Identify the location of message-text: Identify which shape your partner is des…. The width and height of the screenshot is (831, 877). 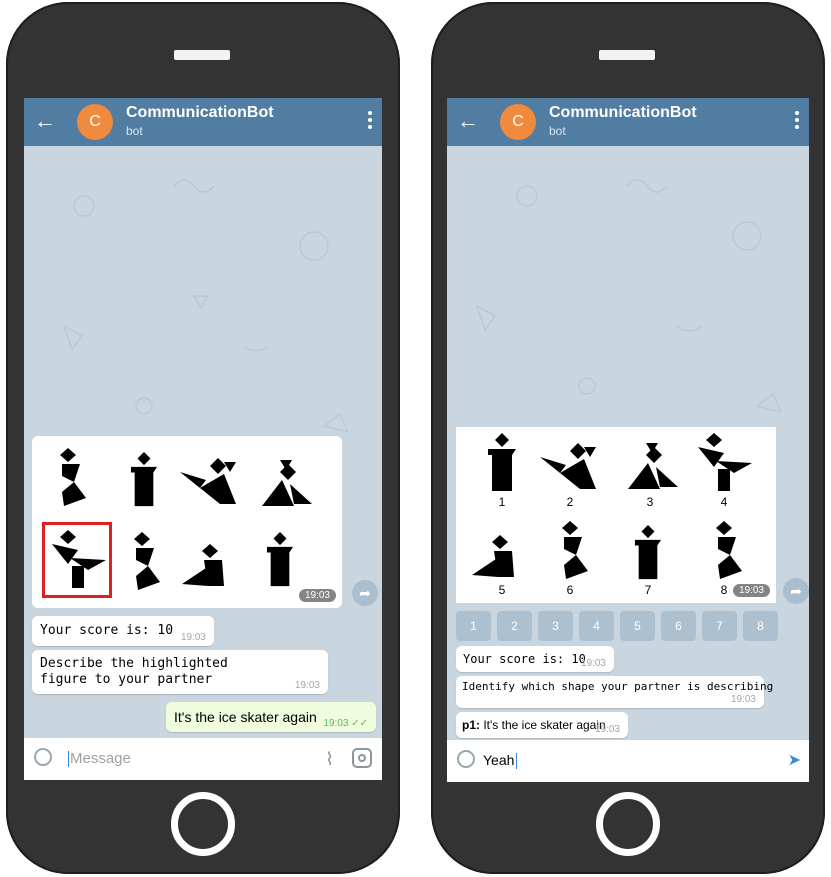
(618, 686).